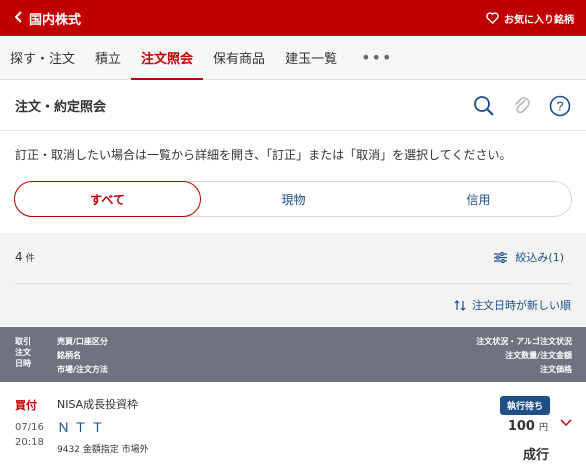  Describe the element at coordinates (23, 341) in the screenshot. I see `header-label: 取引` at that location.